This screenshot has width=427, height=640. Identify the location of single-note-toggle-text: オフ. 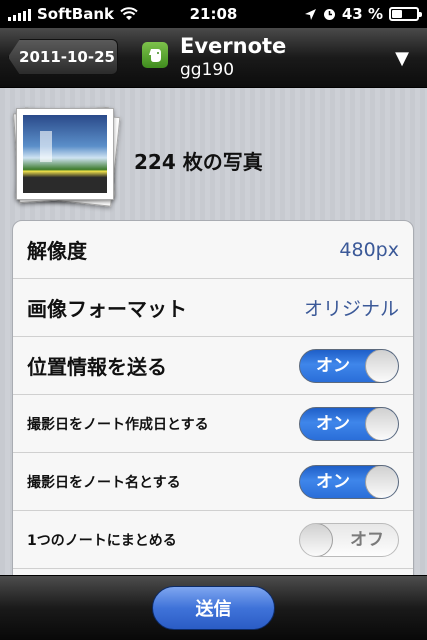
(367, 539).